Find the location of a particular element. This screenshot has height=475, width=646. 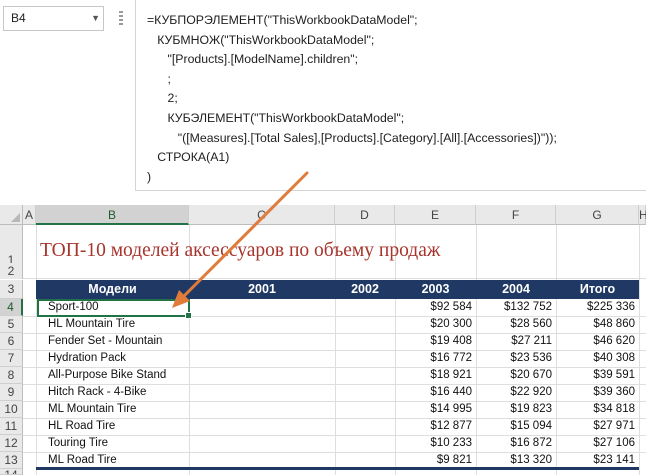

header-2001: 2001 is located at coordinates (262, 289).